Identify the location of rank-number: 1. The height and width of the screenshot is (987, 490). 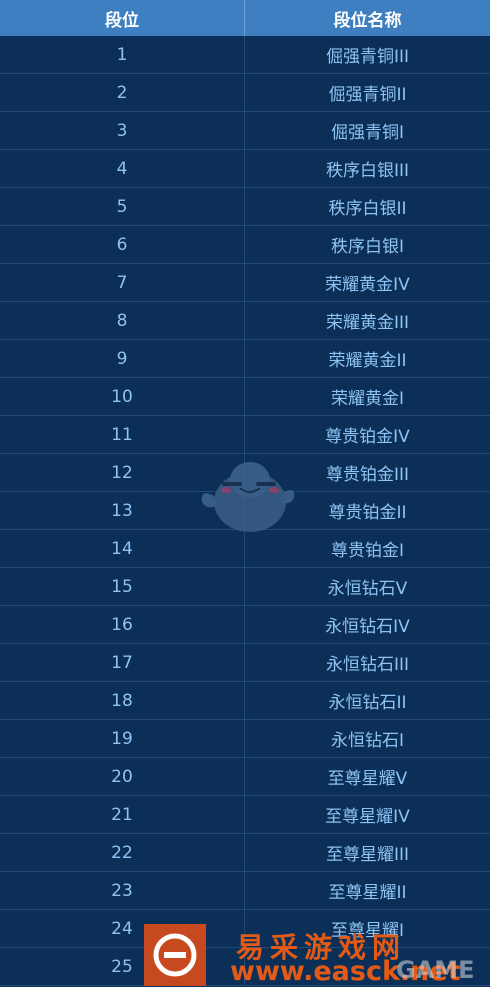
(122, 54).